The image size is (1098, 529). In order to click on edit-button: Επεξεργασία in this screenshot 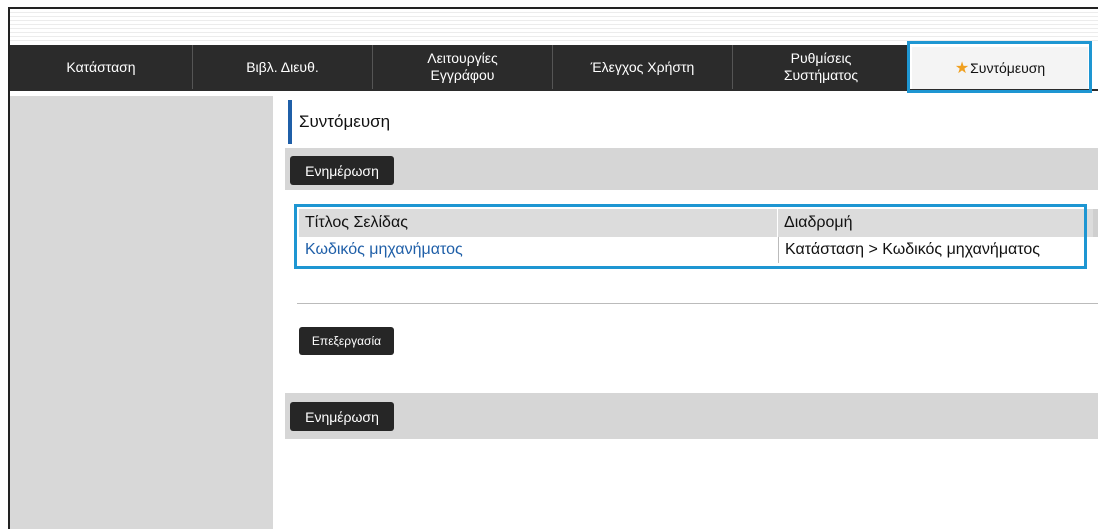, I will do `click(346, 341)`.